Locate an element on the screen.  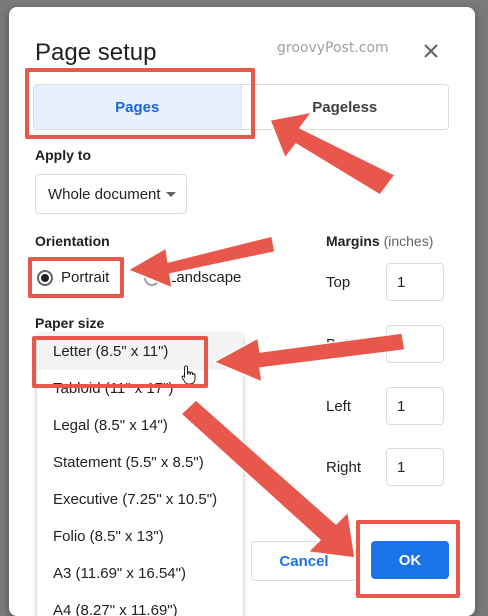
radio-unchecked-icon is located at coordinates (152, 277).